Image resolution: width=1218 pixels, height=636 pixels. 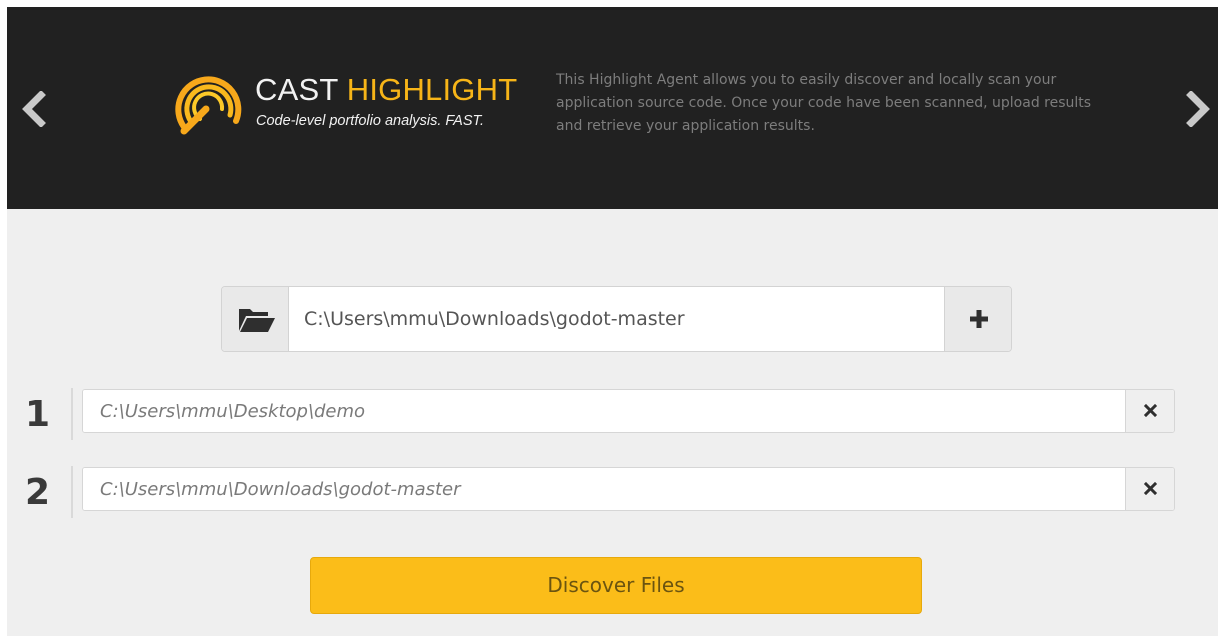 What do you see at coordinates (38, 414) in the screenshot?
I see `folder-number: 1` at bounding box center [38, 414].